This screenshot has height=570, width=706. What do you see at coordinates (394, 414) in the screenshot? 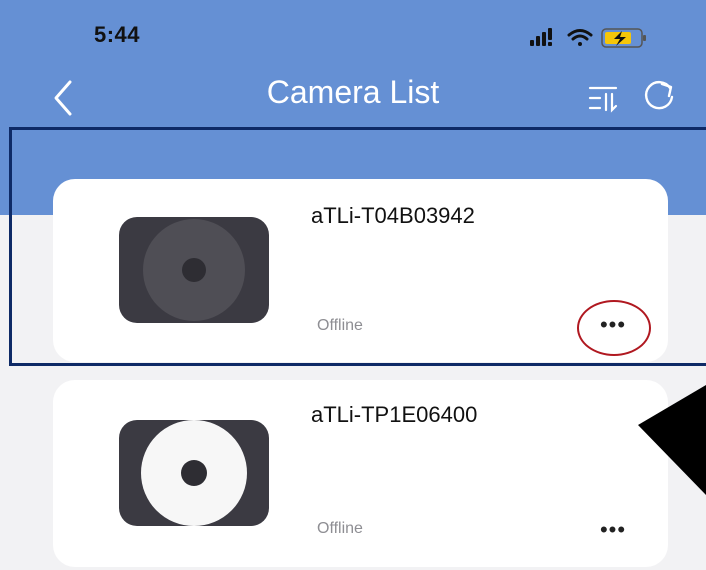
I see `camera-name: aTLi-TP1E06400` at bounding box center [394, 414].